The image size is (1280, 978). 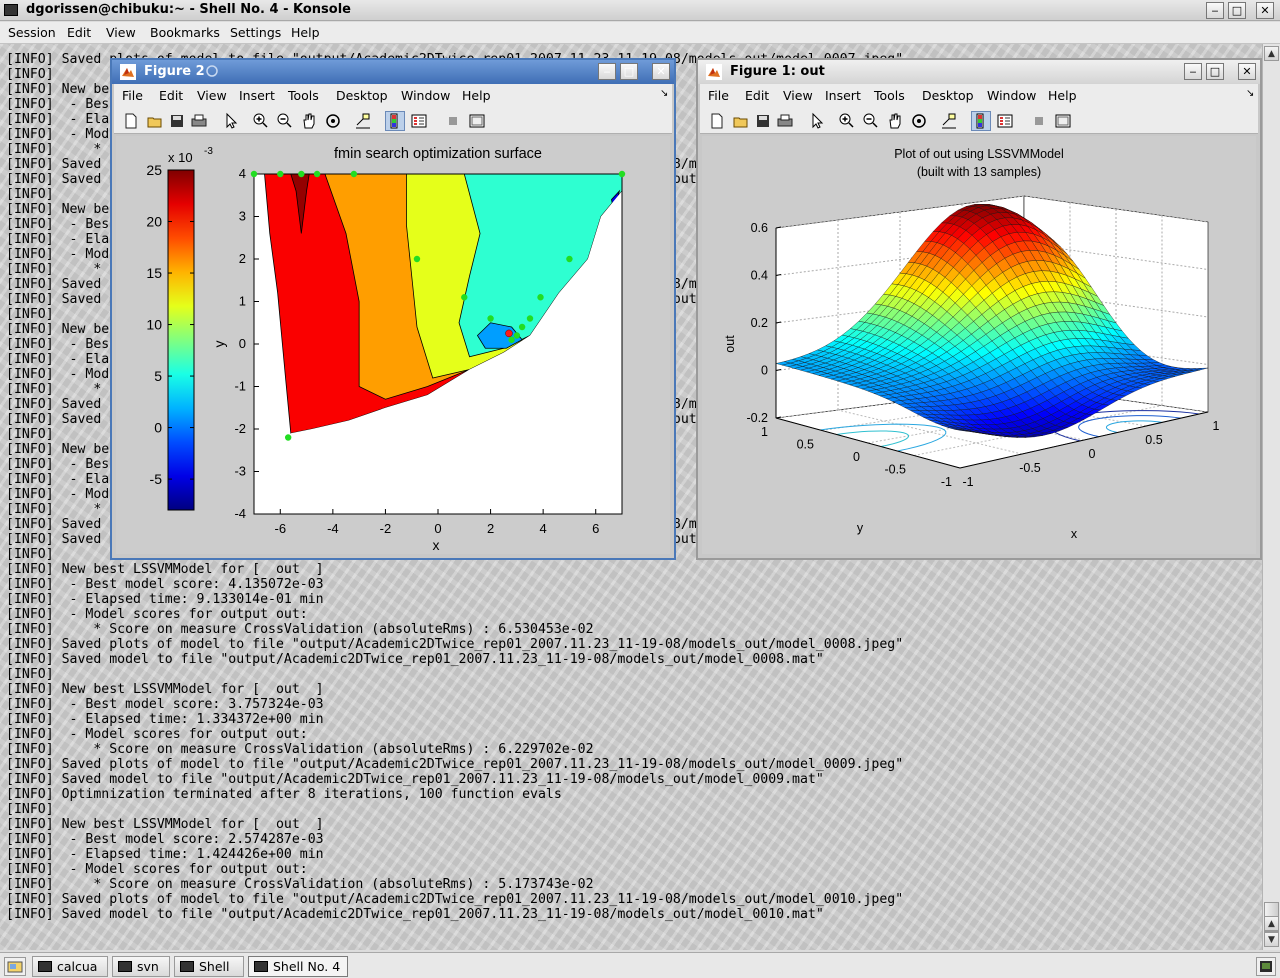 I want to click on terminal-line: [INFO] - Elapsed time: 9.133014e-01 min, so click(x=165, y=599).